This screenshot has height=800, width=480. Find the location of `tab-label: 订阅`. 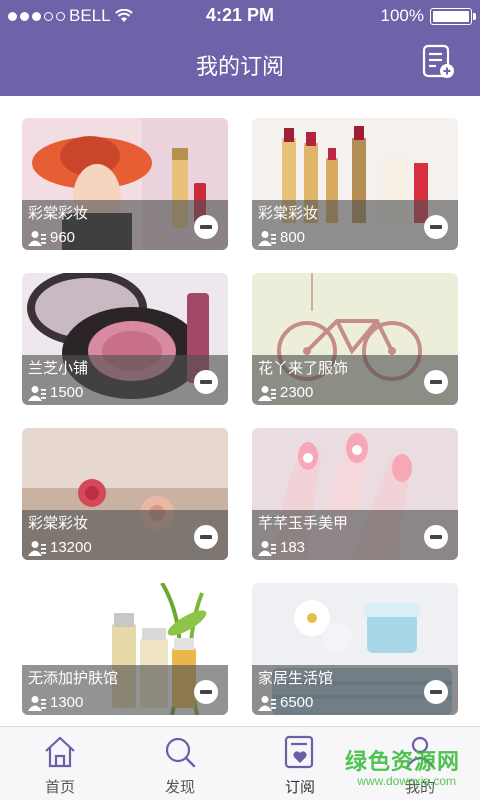

tab-label: 订阅 is located at coordinates (299, 787).